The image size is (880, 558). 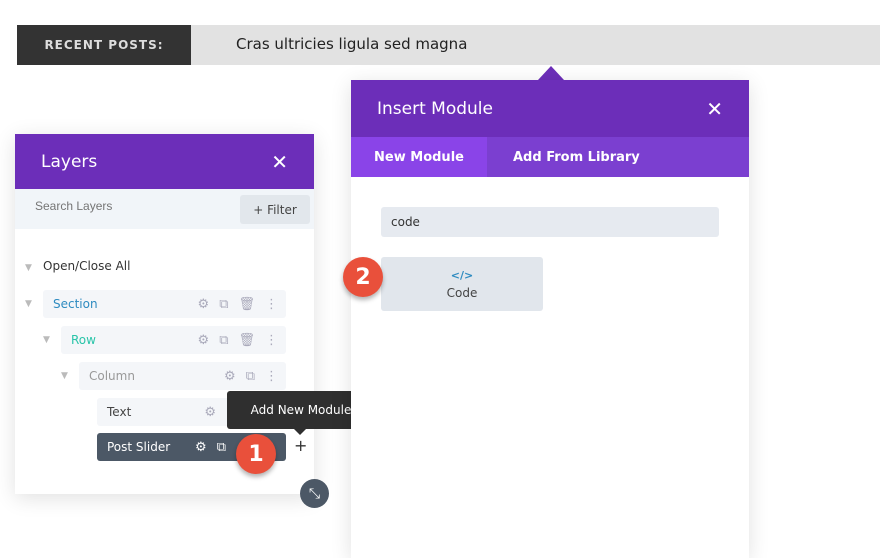 I want to click on step-badge-1: 1, so click(x=256, y=454).